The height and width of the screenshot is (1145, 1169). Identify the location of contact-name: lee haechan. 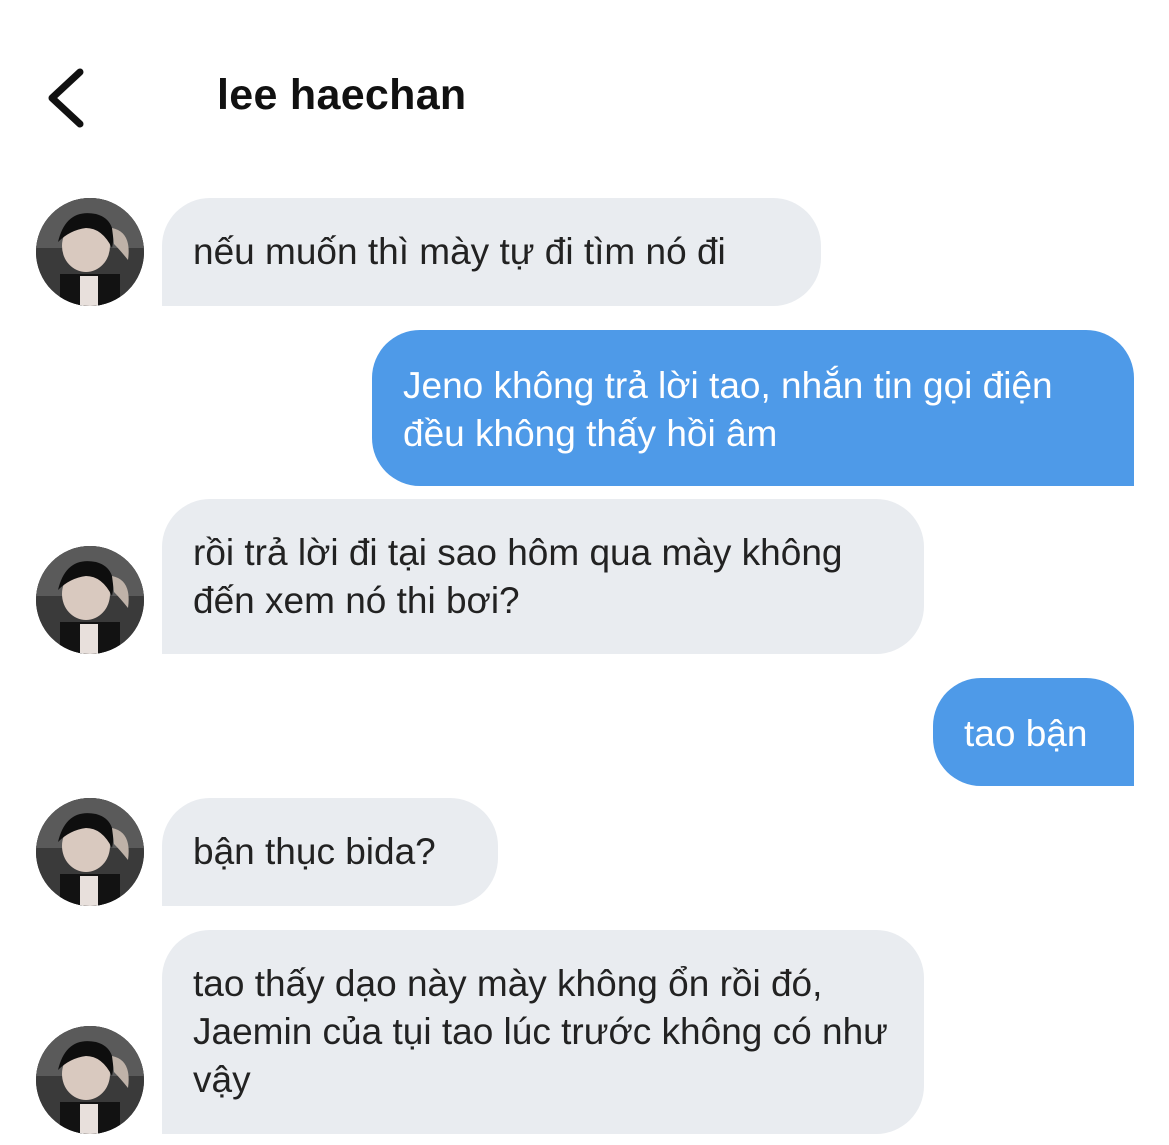
(342, 95).